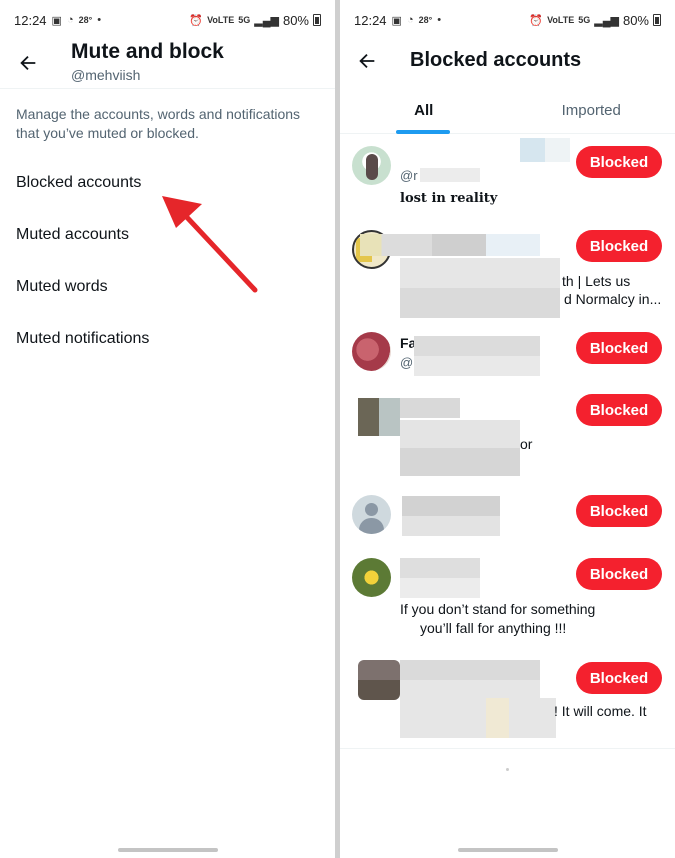 This screenshot has width=675, height=858. I want to click on list-item: Blocked, so click(507, 516).